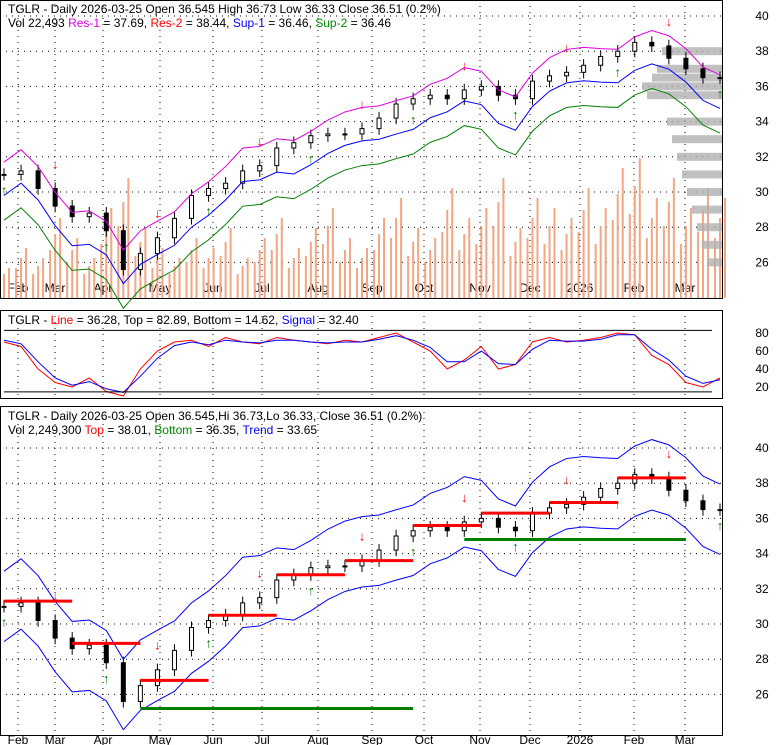 The image size is (780, 745). I want to click on signal-value: = 32.40, so click(336, 320).